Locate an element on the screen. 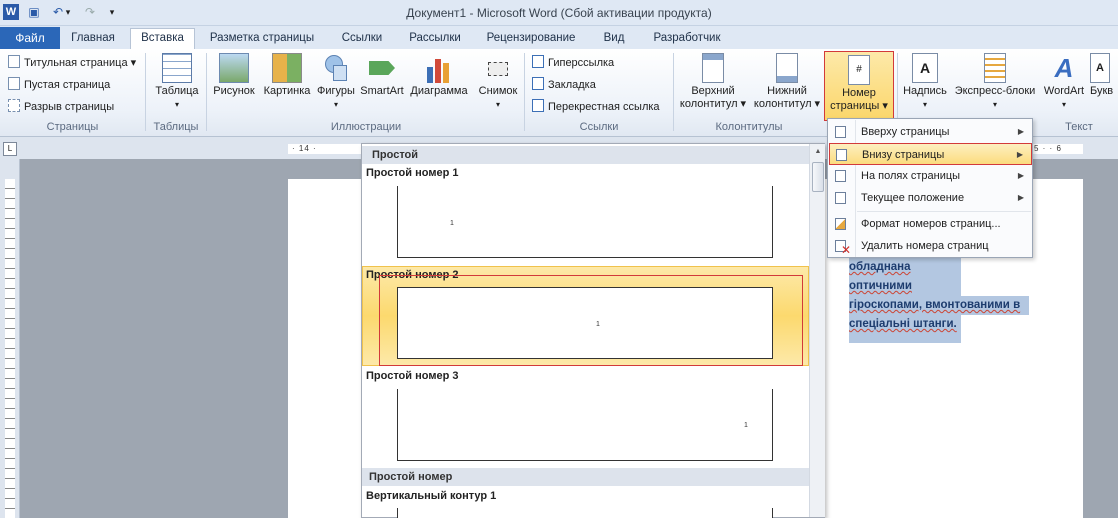 This screenshot has height=518, width=1118. ruler-right-scale: 5 · · 6 is located at coordinates (1056, 149).